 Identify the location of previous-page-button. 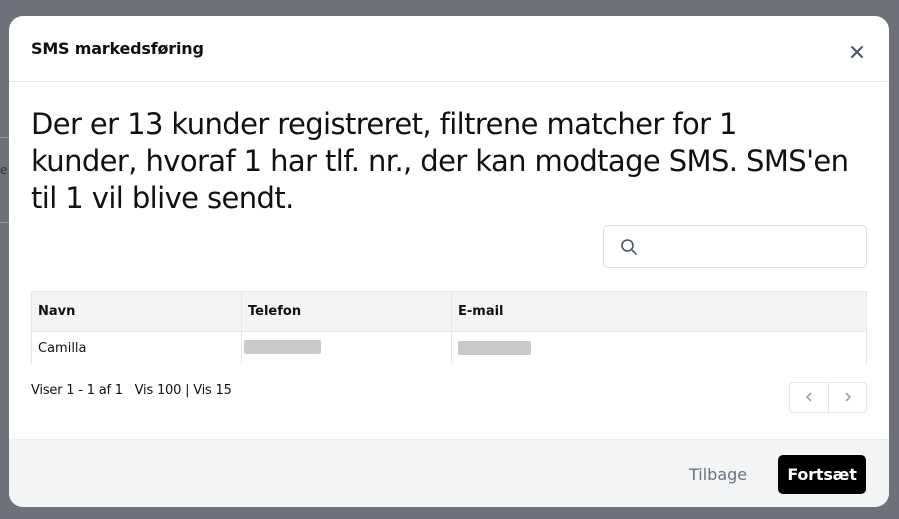
(809, 397).